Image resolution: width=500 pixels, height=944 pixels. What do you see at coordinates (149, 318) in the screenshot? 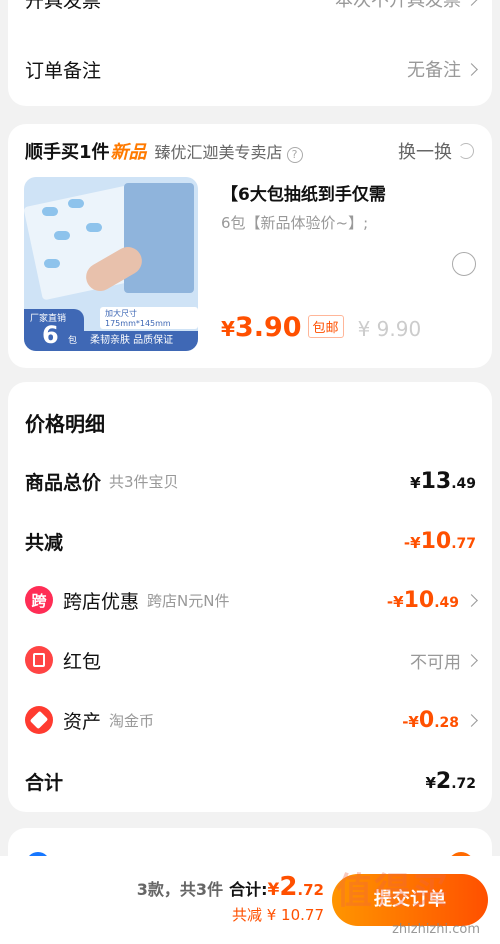
I see `size-tag: 加大尺寸175mm*145mm` at bounding box center [149, 318].